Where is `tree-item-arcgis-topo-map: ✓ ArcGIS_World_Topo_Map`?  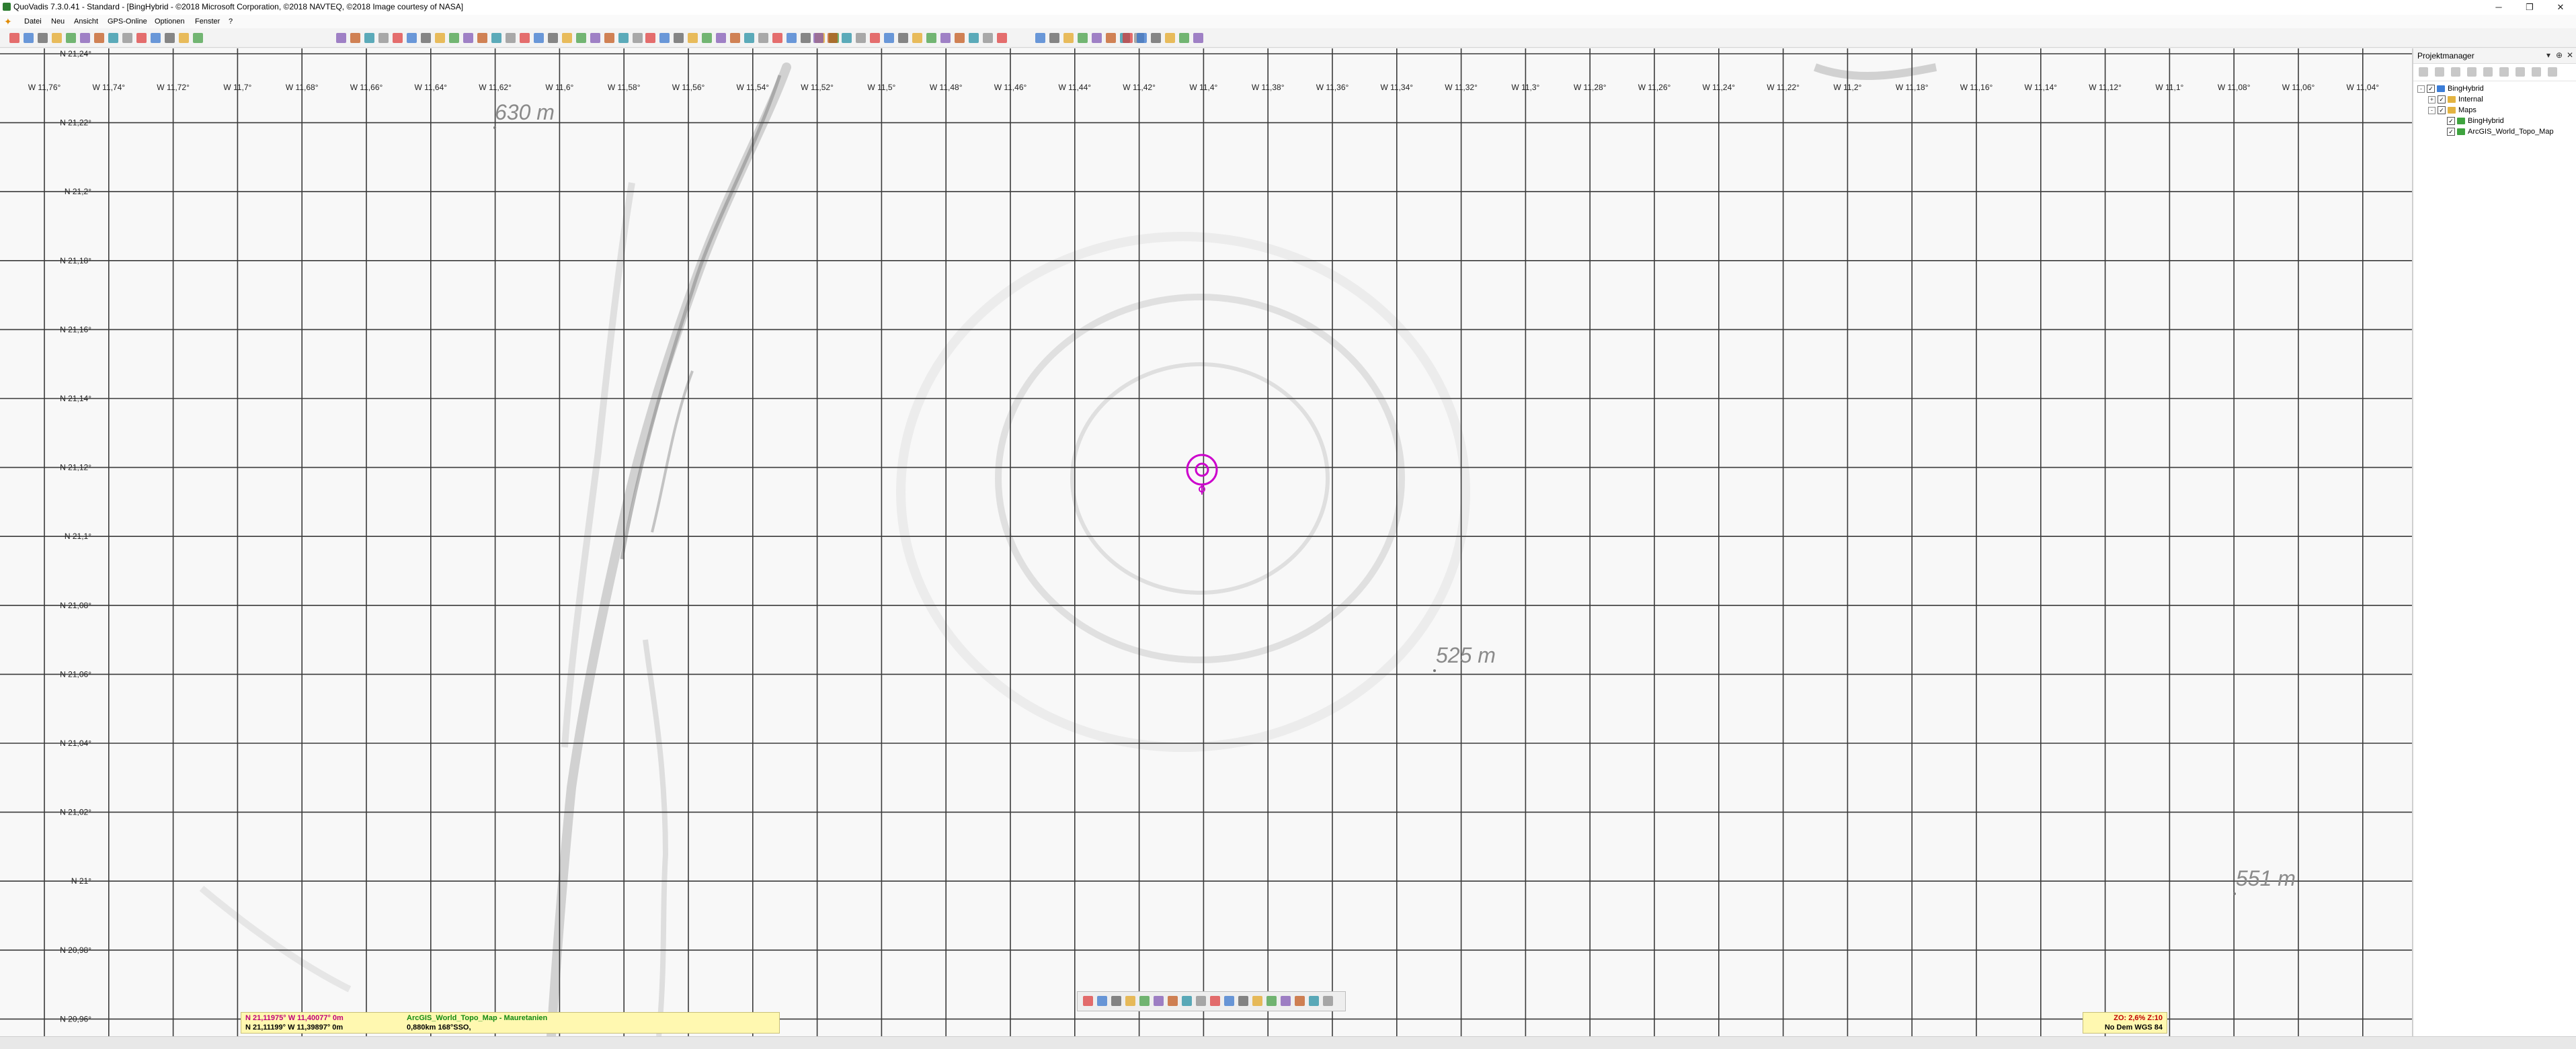 tree-item-arcgis-topo-map: ✓ ArcGIS_World_Topo_Map is located at coordinates (2500, 133).